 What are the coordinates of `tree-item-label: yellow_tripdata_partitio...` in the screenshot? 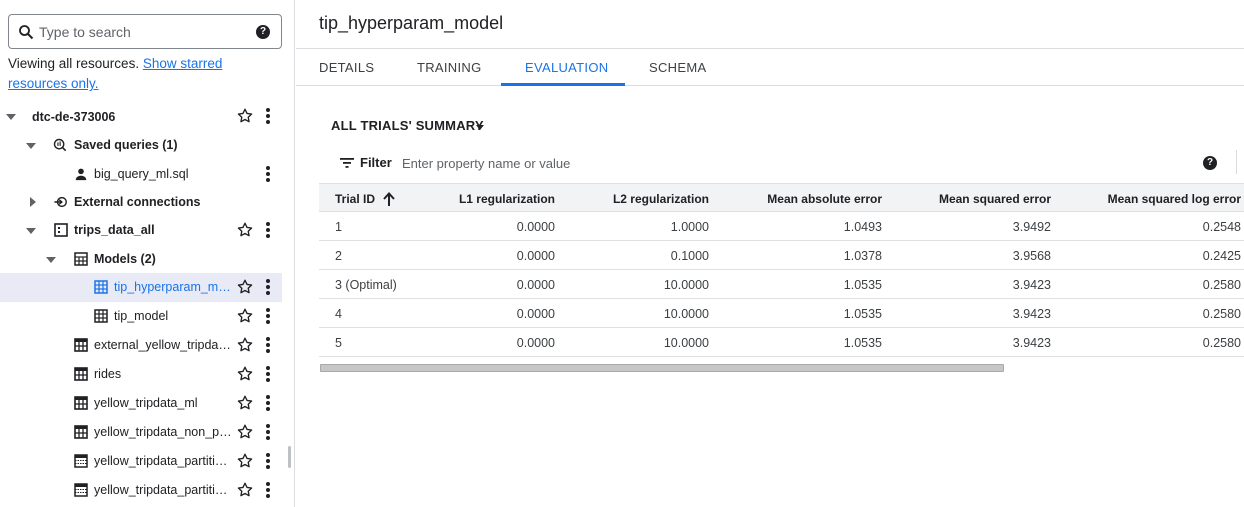 It's located at (163, 461).